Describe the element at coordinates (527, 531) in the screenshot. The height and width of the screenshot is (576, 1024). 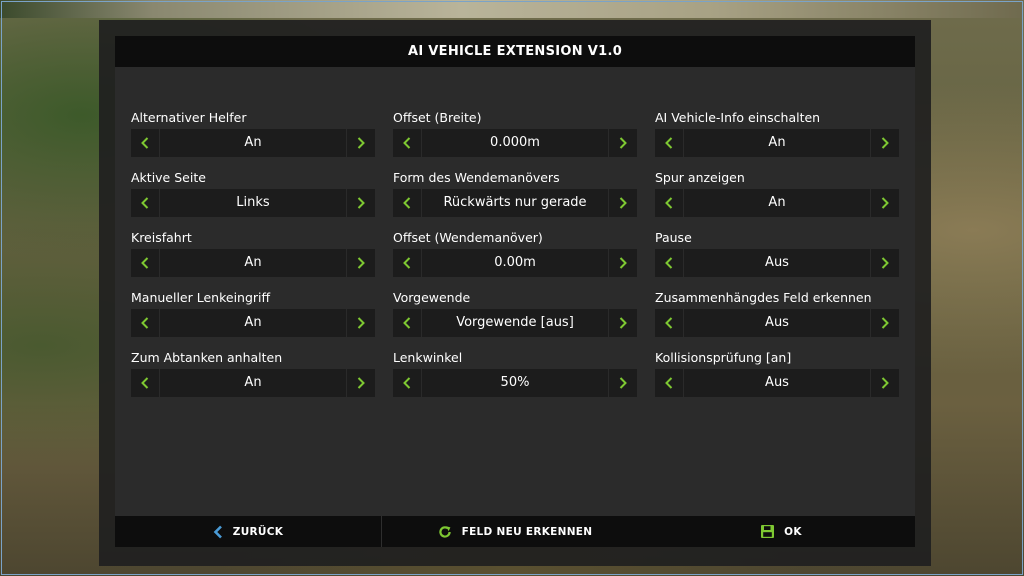
I see `rescan-field-label: FELD NEU ERKENNEN` at that location.